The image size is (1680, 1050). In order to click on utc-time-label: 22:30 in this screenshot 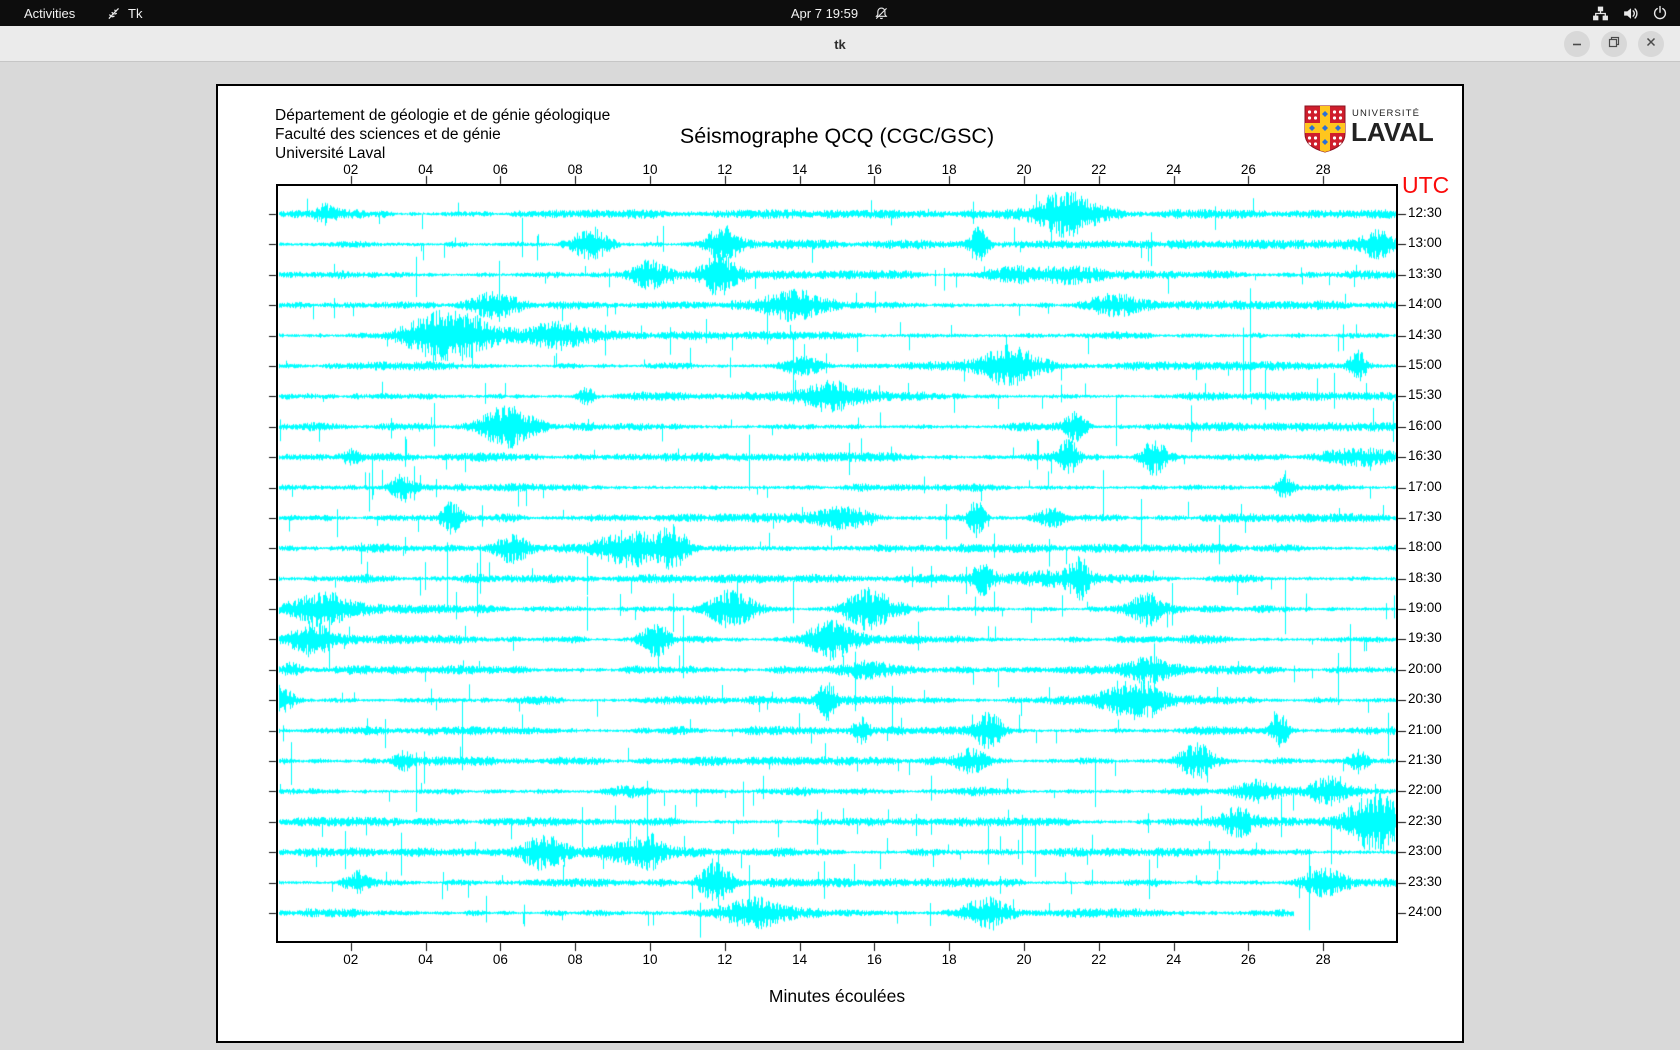, I will do `click(1425, 820)`.